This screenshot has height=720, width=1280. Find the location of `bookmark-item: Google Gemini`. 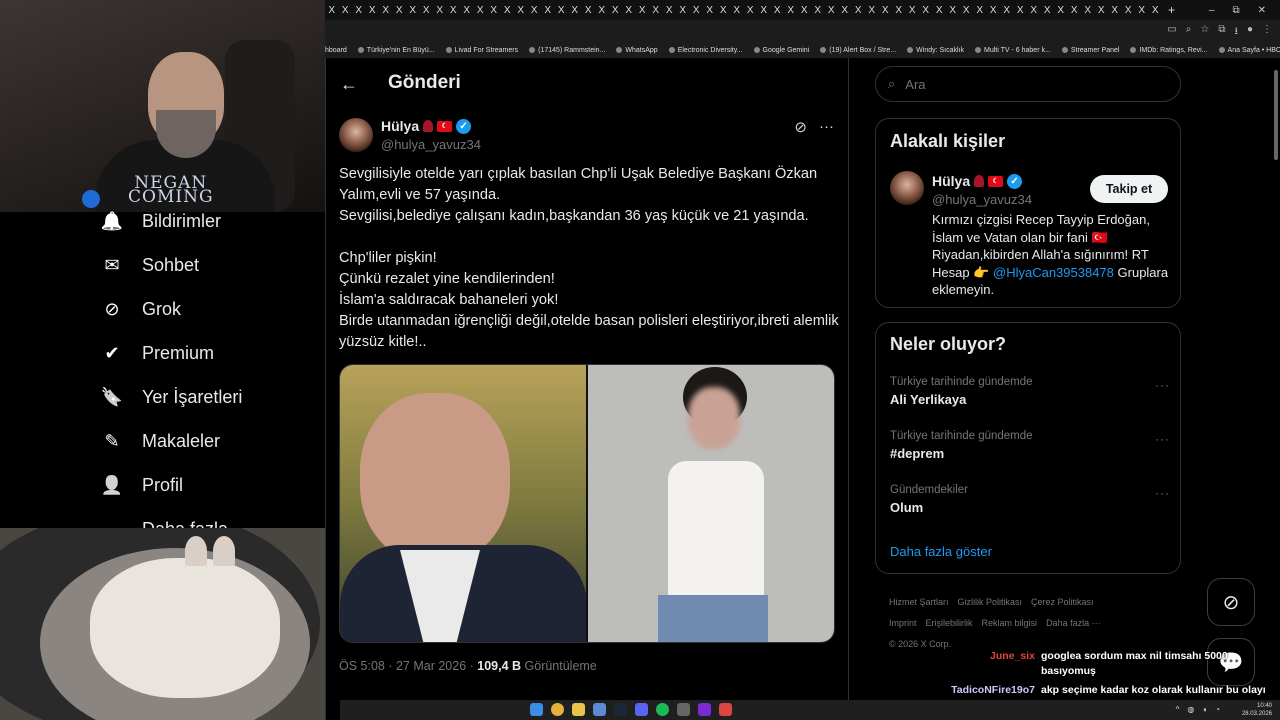

bookmark-item: Google Gemini is located at coordinates (781, 50).